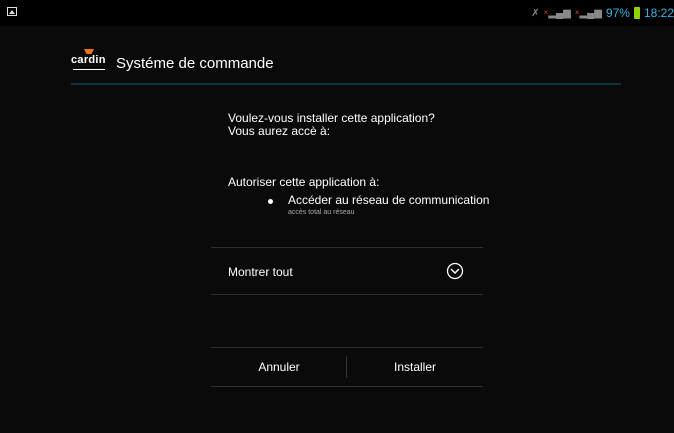 This screenshot has height=433, width=674. What do you see at coordinates (346, 84) in the screenshot?
I see `header-divider` at bounding box center [346, 84].